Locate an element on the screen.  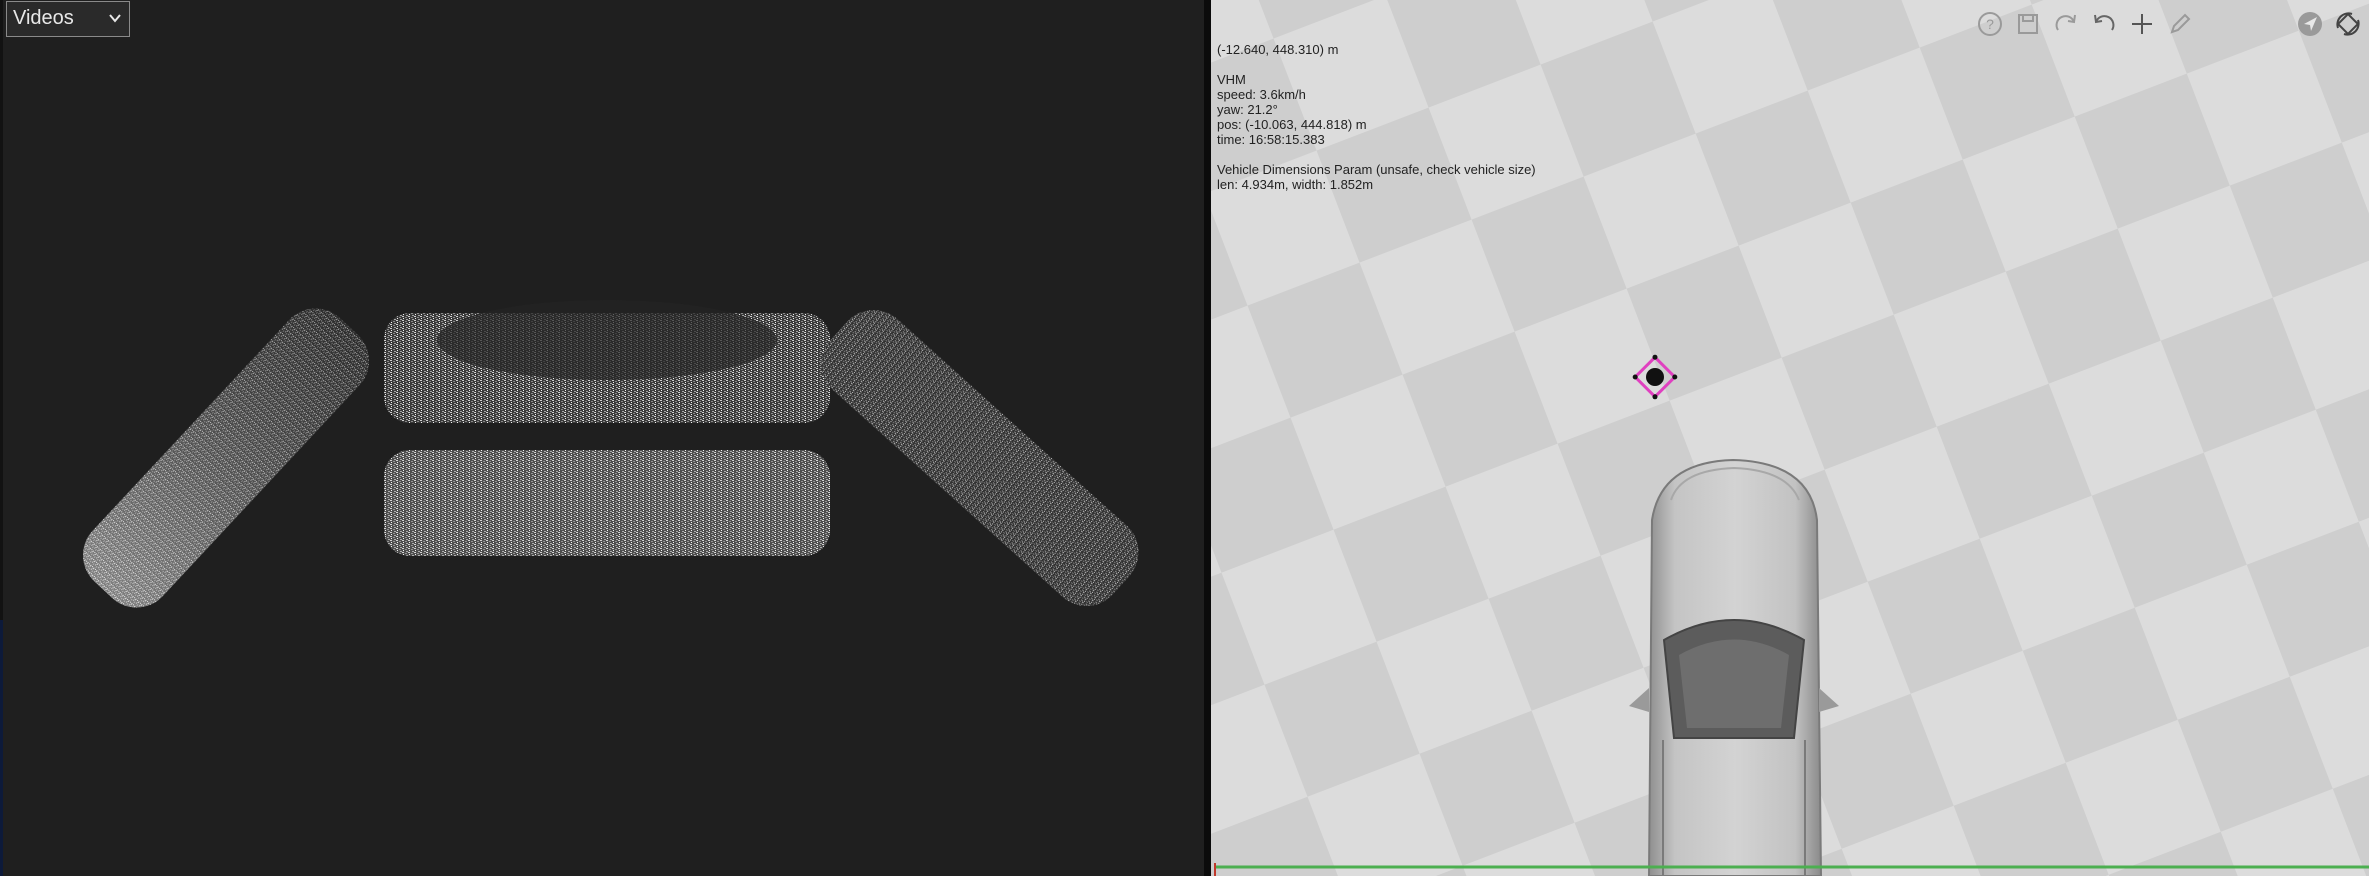
vehicle-speed: speed: 3.6km/h is located at coordinates (1261, 94).